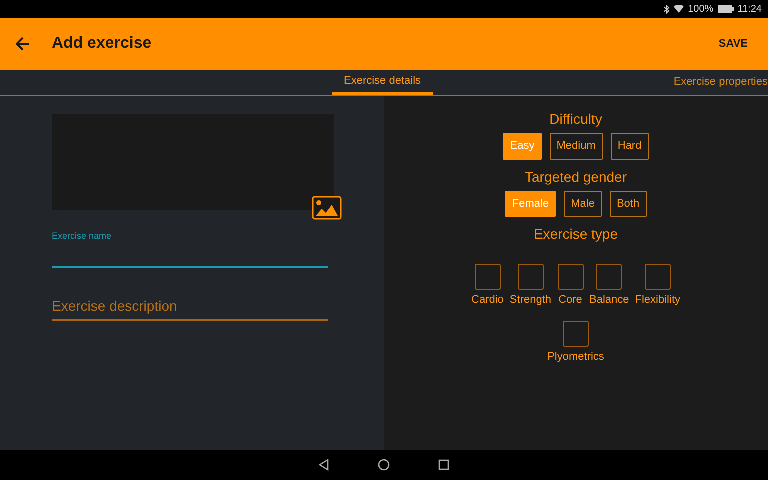  I want to click on save-button: SAVE, so click(733, 44).